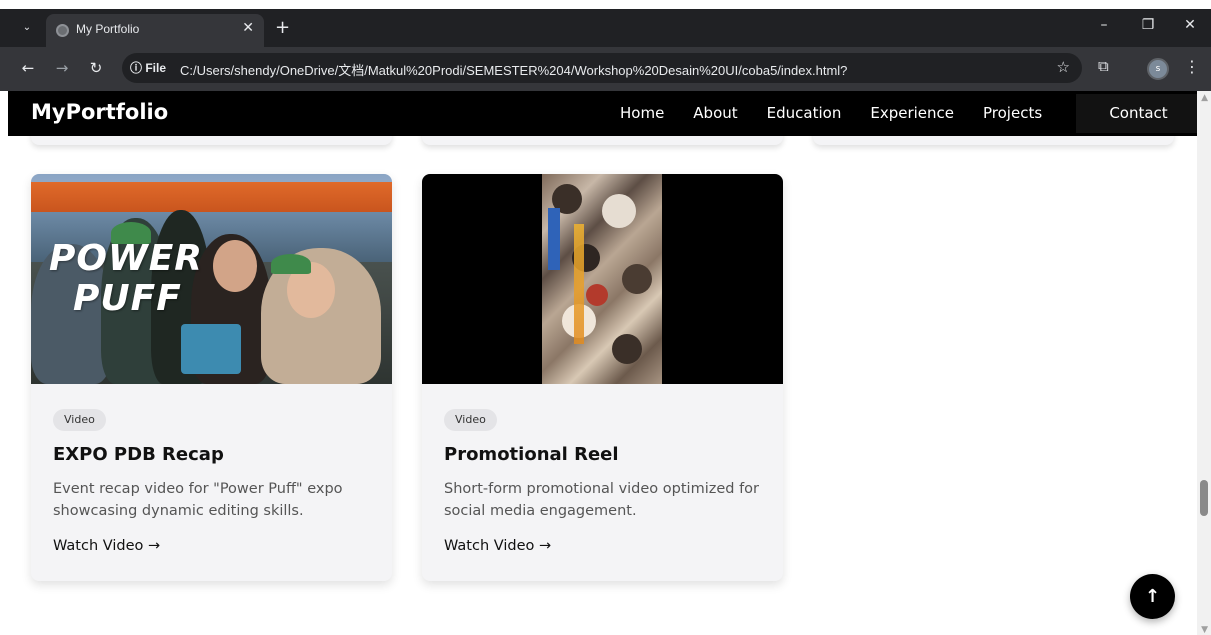 This screenshot has height=635, width=1211. Describe the element at coordinates (531, 454) in the screenshot. I see `project-title: Promotional Reel` at that location.